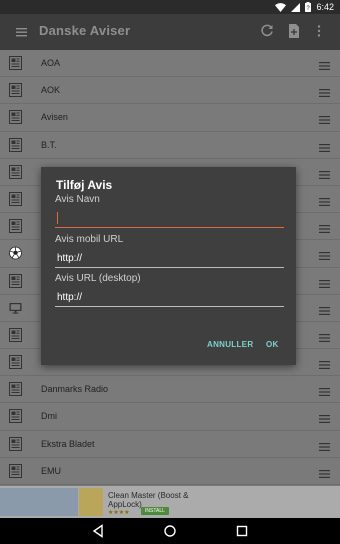  Describe the element at coordinates (169, 219) in the screenshot. I see `newspaper-name-input` at that location.